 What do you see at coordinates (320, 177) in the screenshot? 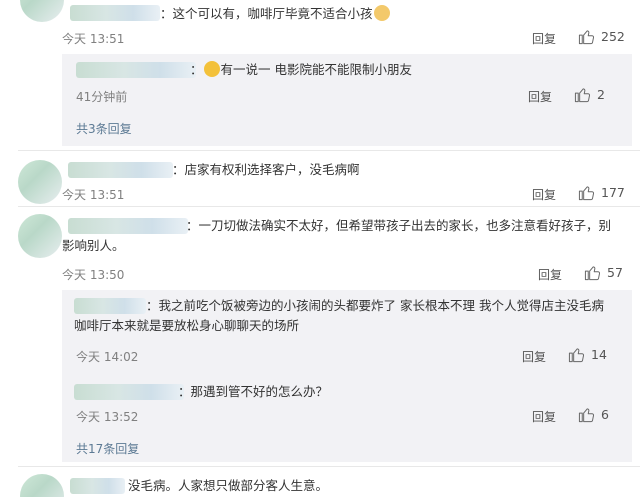
I see `comment-2: ：店家有权利选择客户，没毛病啊 今天 13:51 回复 177` at bounding box center [320, 177].